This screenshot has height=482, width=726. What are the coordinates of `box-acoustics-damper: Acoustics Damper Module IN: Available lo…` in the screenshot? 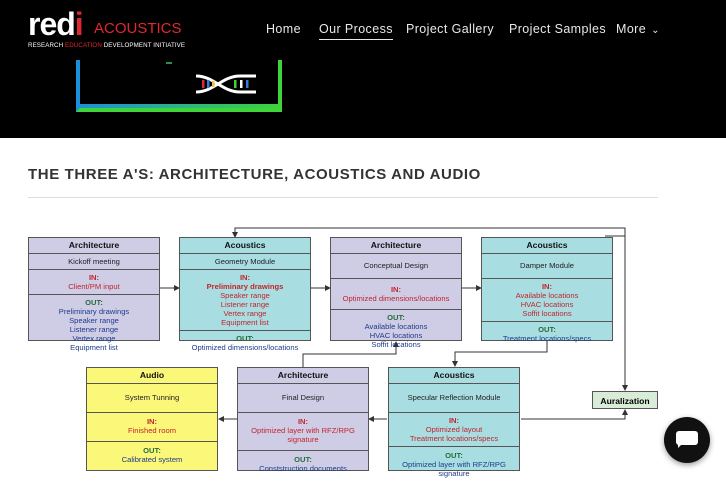 It's located at (547, 290).